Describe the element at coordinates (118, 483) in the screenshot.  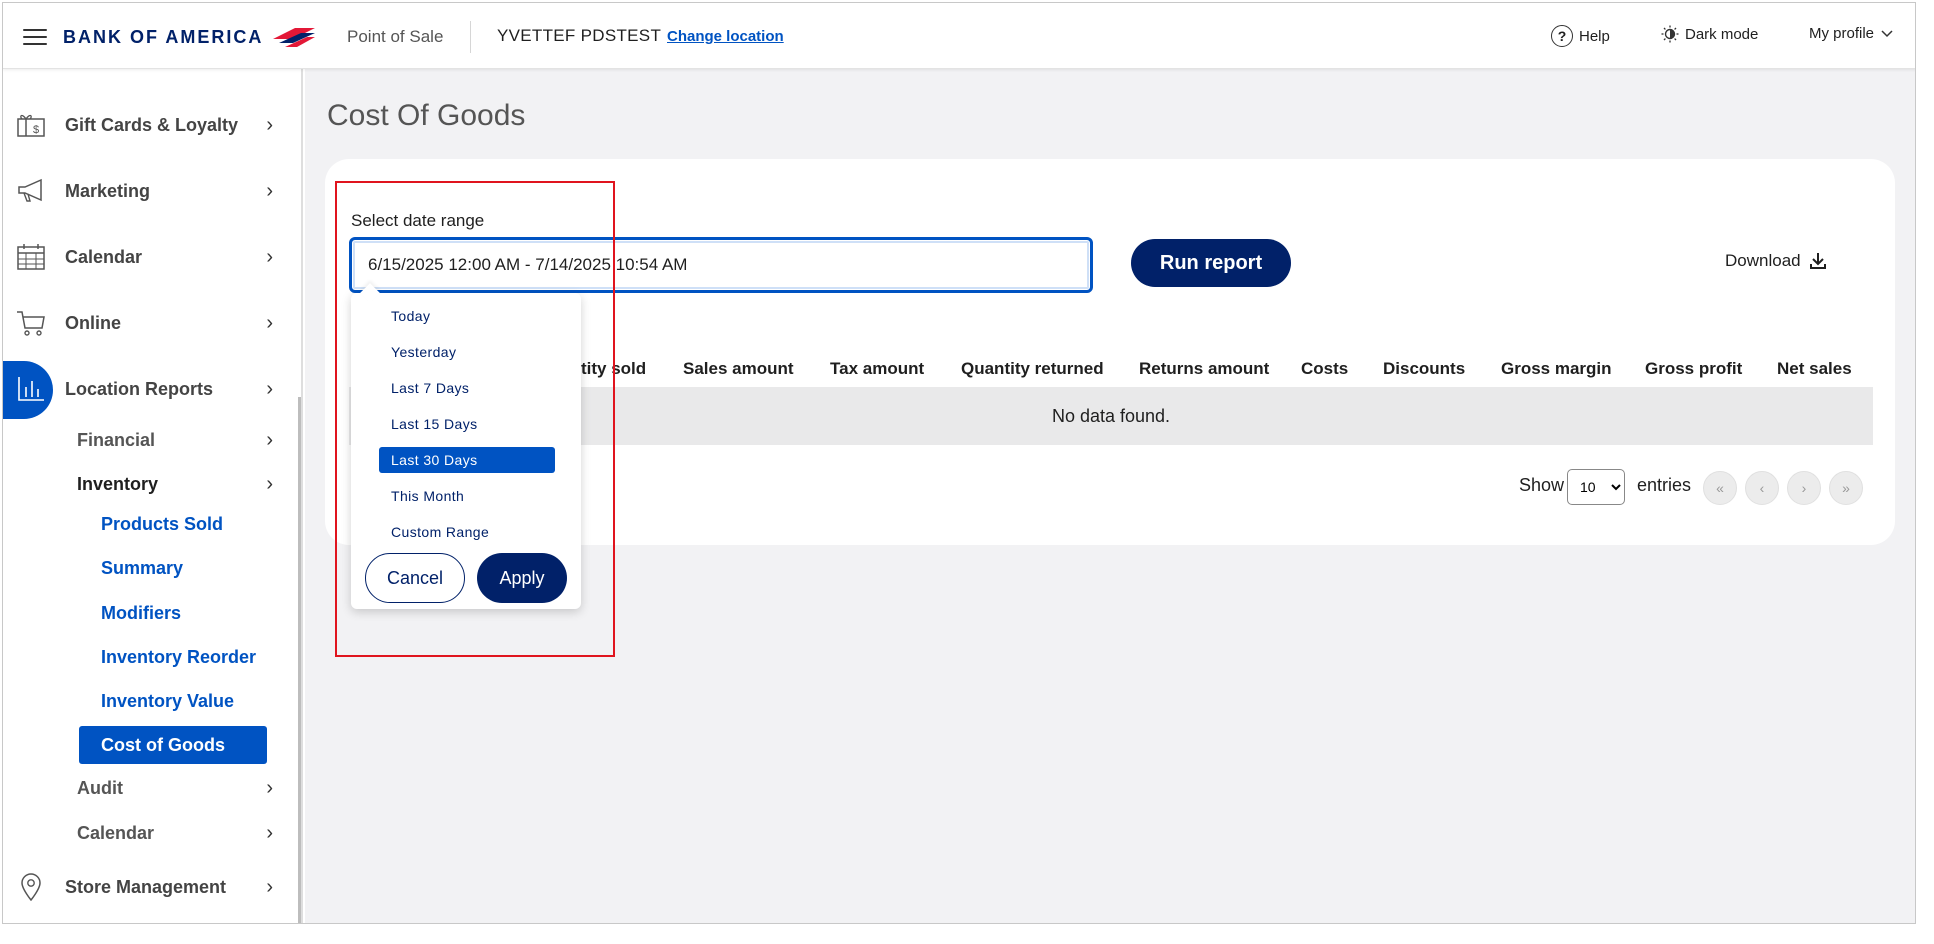
I see `sidebar-sub-label: Inventory` at that location.